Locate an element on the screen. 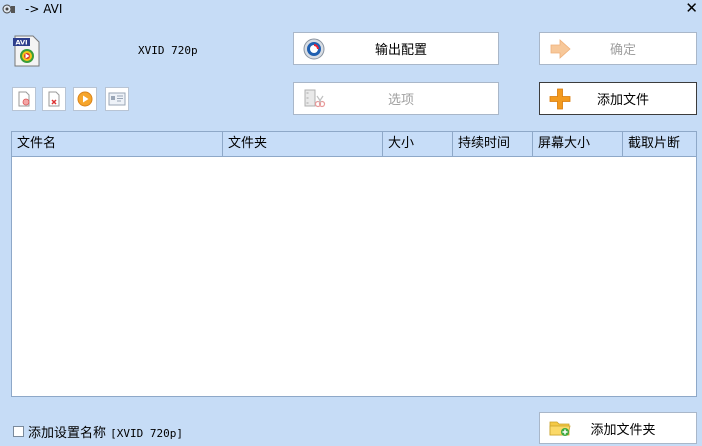  media-info-icon is located at coordinates (117, 99).